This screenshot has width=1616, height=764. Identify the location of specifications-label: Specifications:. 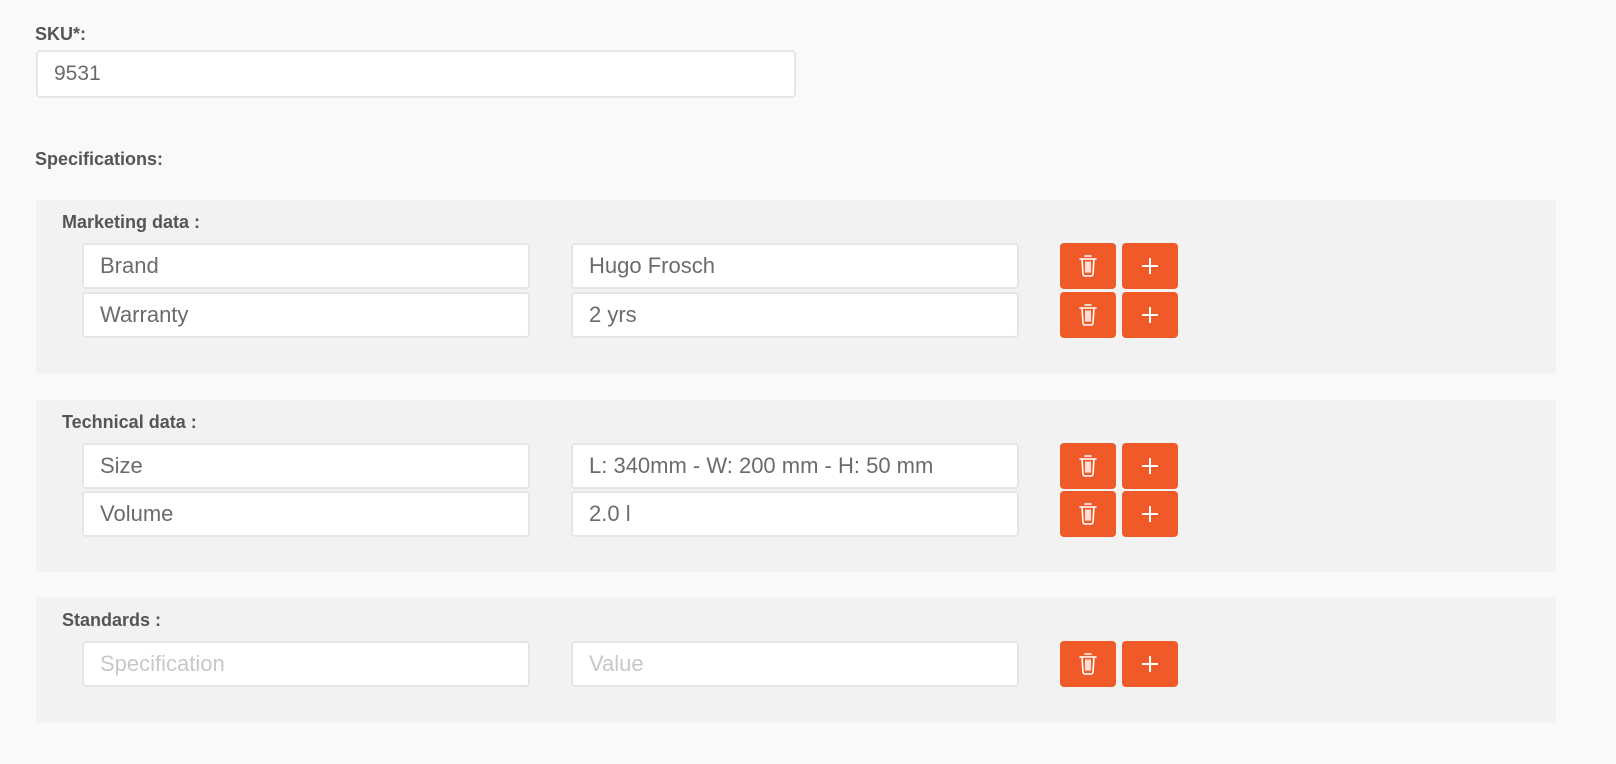
(99, 159).